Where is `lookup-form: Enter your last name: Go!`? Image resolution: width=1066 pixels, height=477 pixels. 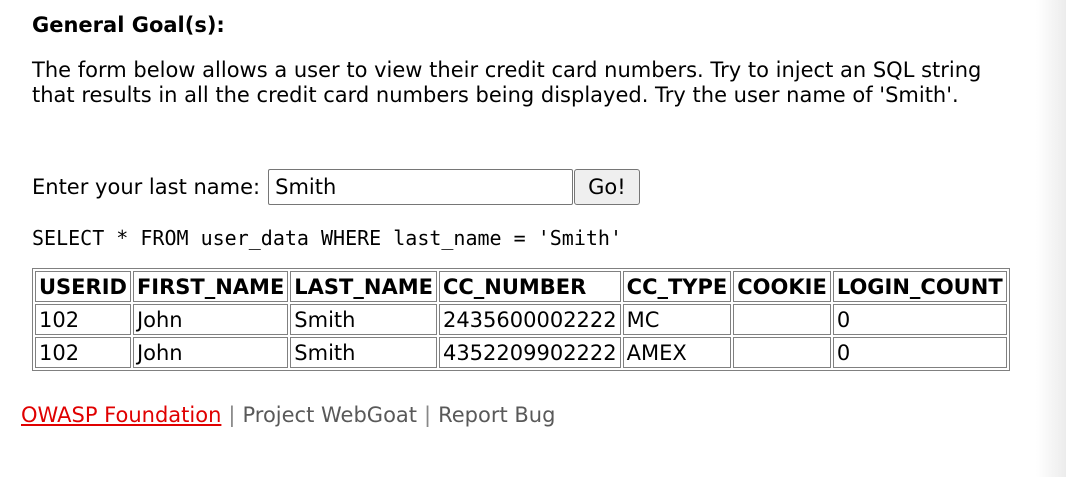 lookup-form: Enter your last name: Go! is located at coordinates (336, 187).